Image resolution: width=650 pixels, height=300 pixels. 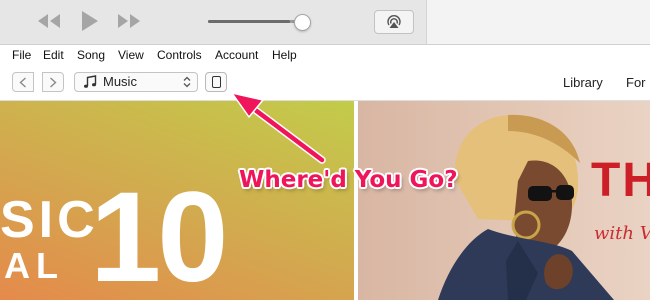 I want to click on annotation-arrow, so click(x=278, y=128).